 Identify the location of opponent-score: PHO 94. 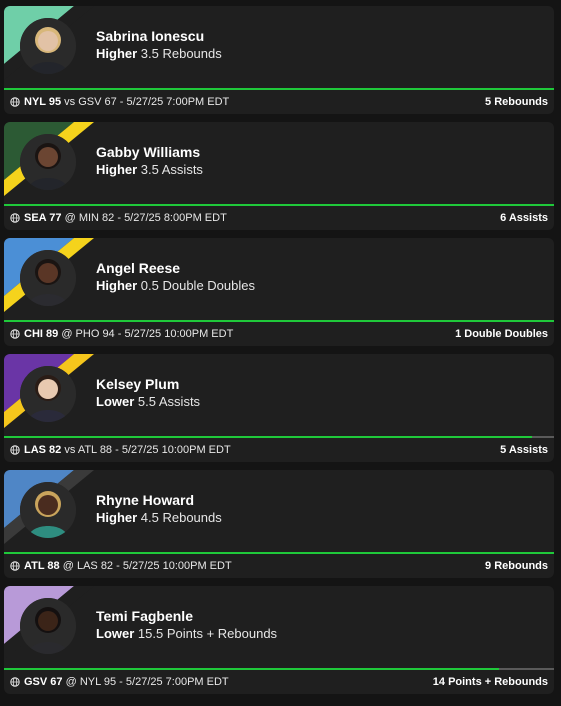
(95, 334).